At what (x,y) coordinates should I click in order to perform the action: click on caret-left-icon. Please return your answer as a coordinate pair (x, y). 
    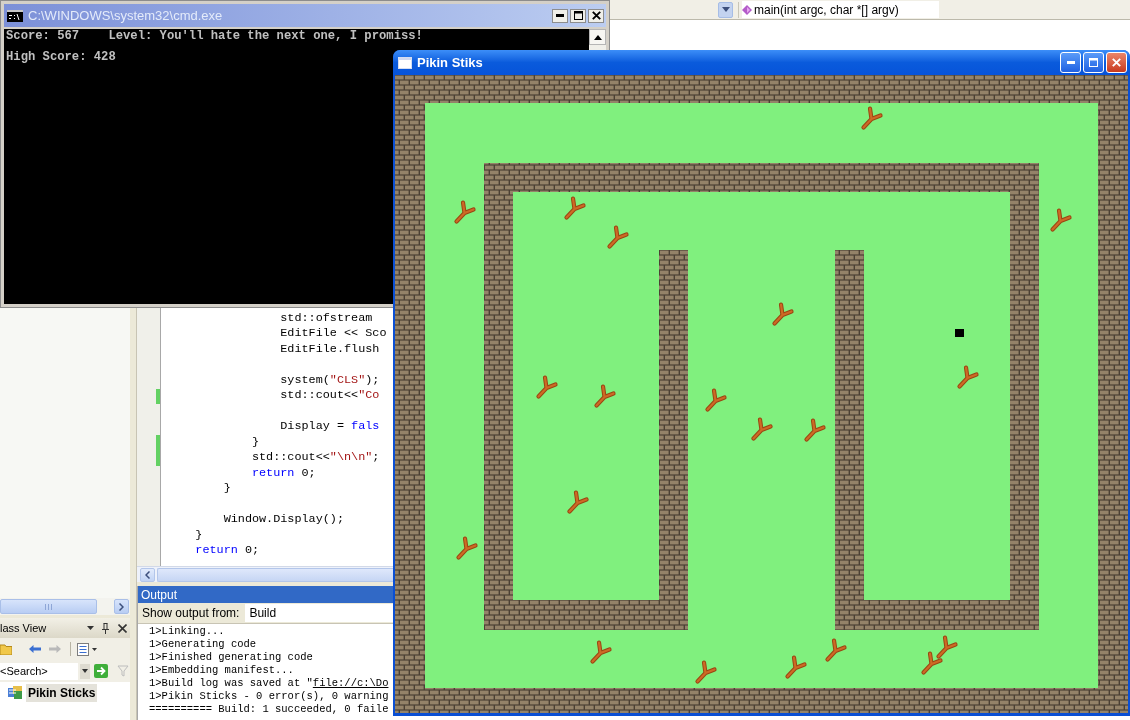
    Looking at the image, I should click on (147, 574).